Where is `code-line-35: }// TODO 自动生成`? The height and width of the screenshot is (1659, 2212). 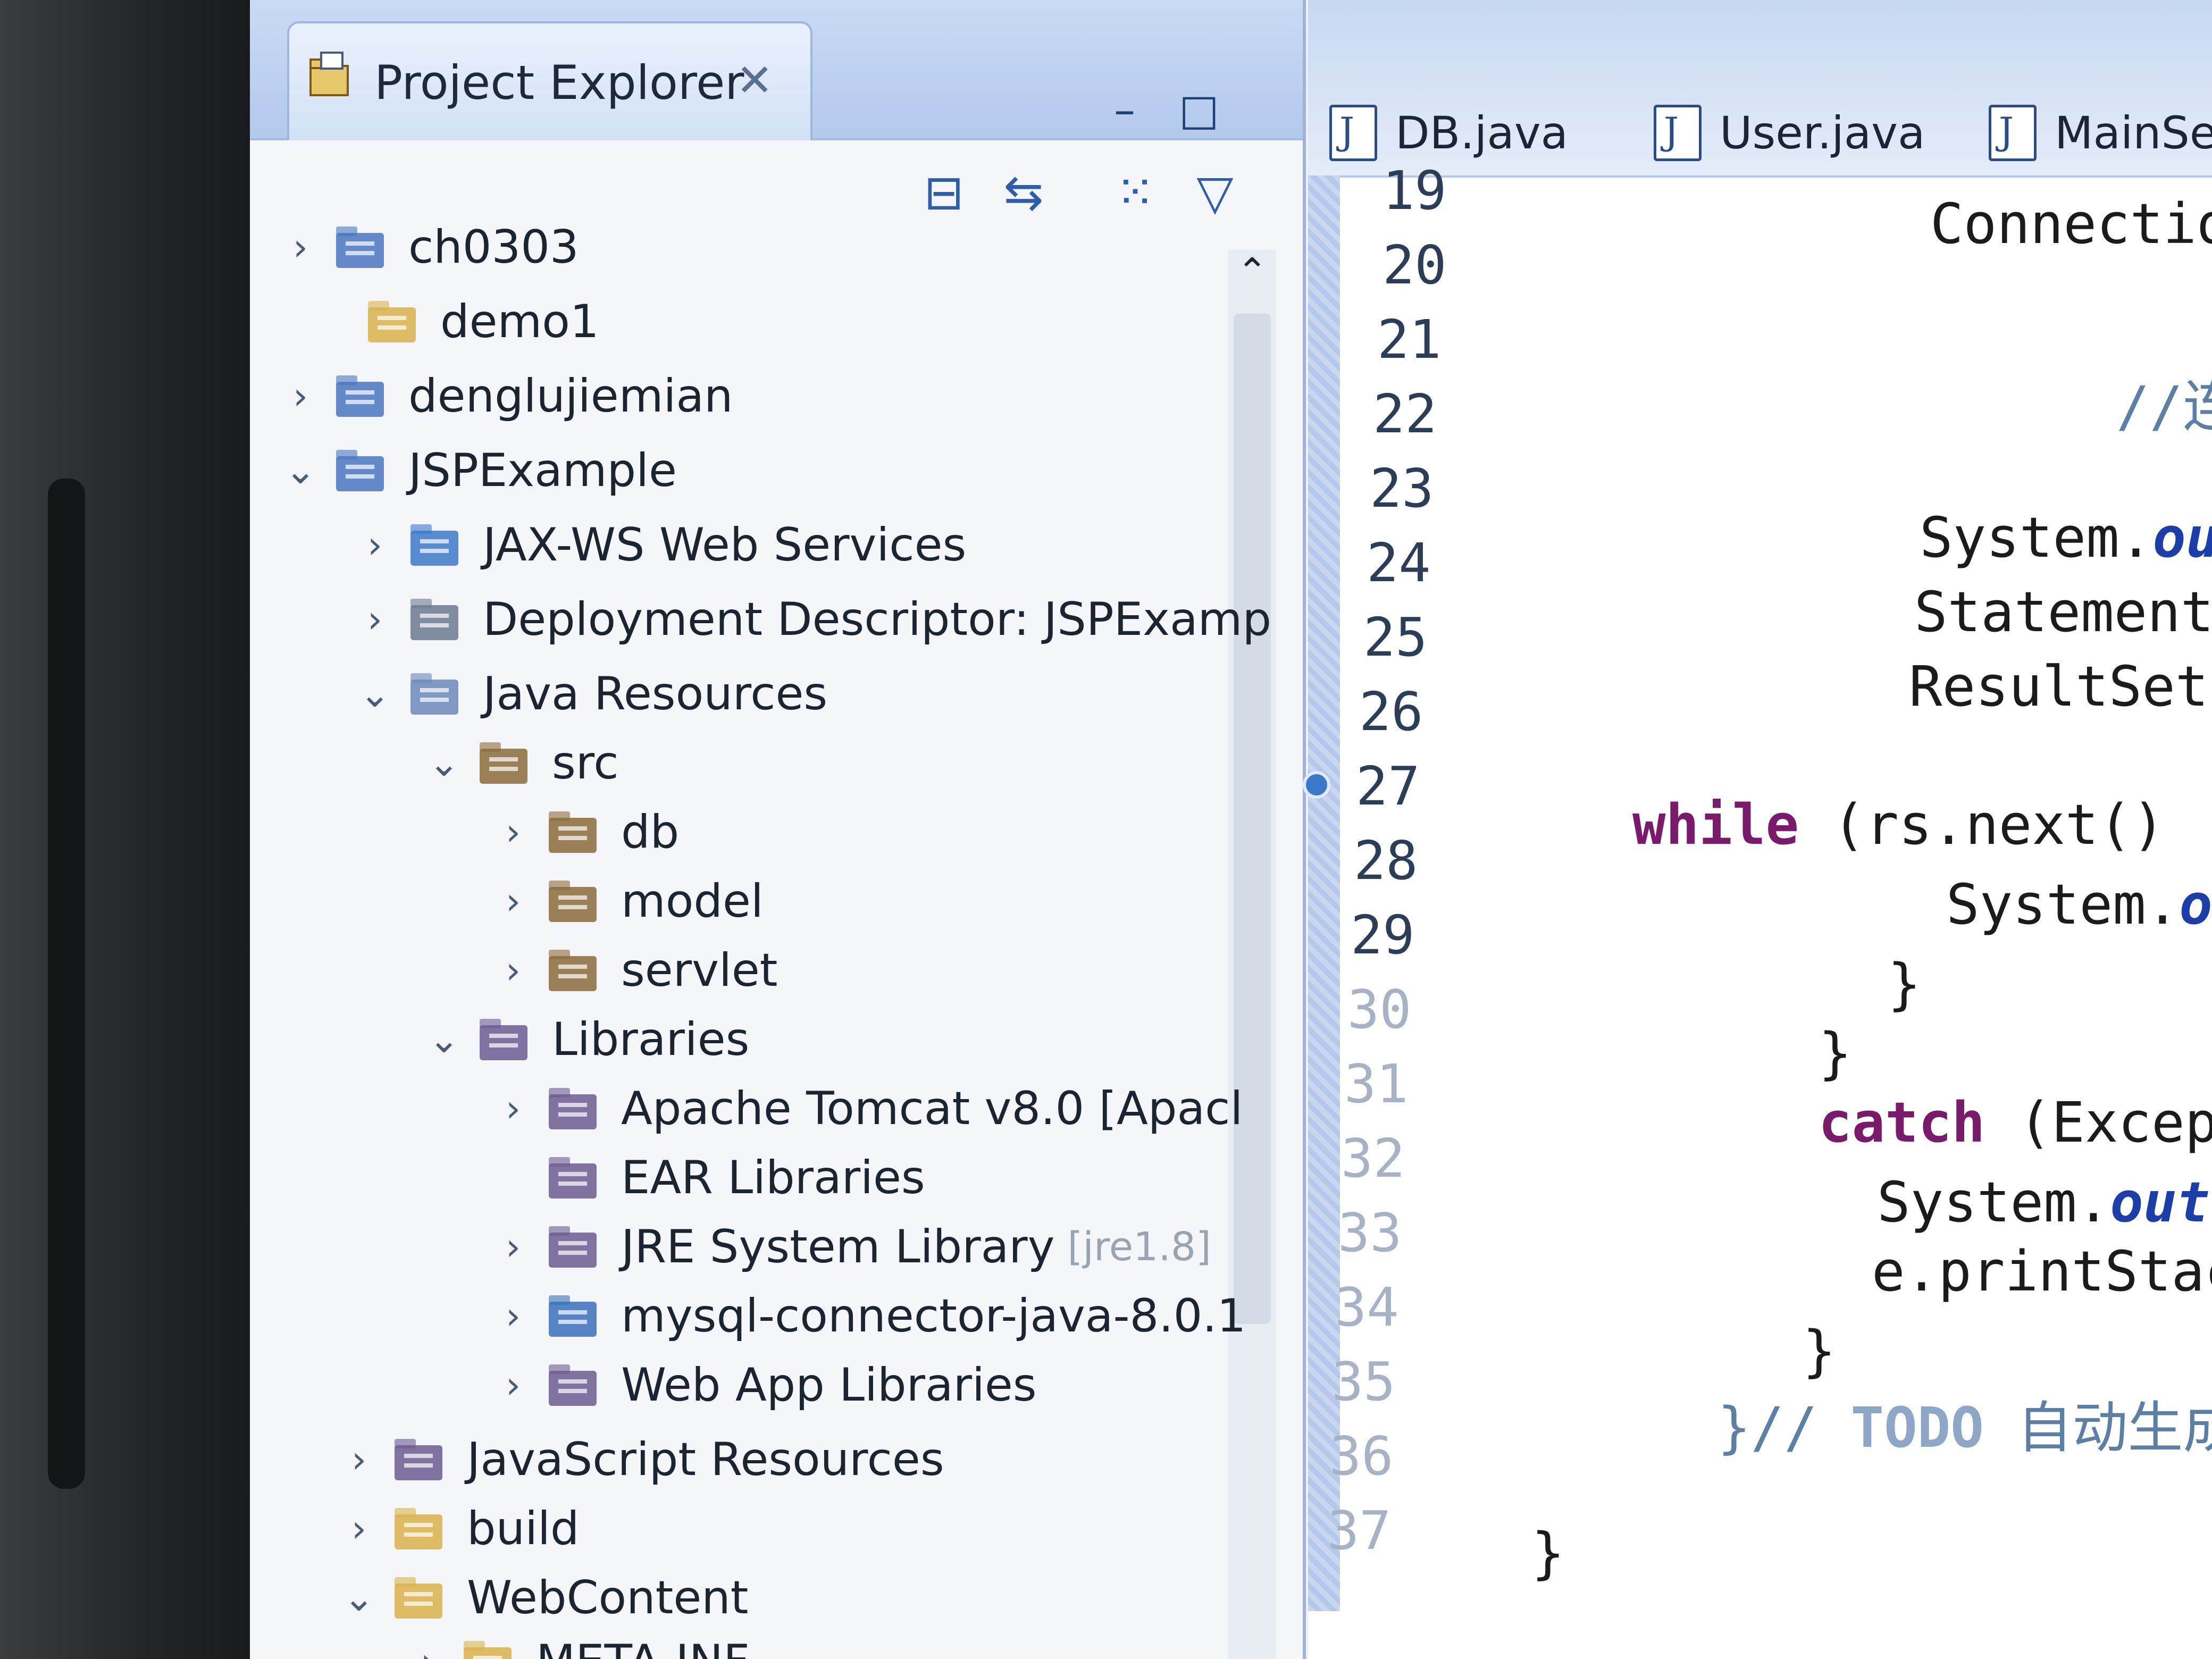
code-line-35: }// TODO 自动生成 is located at coordinates (1964, 1422).